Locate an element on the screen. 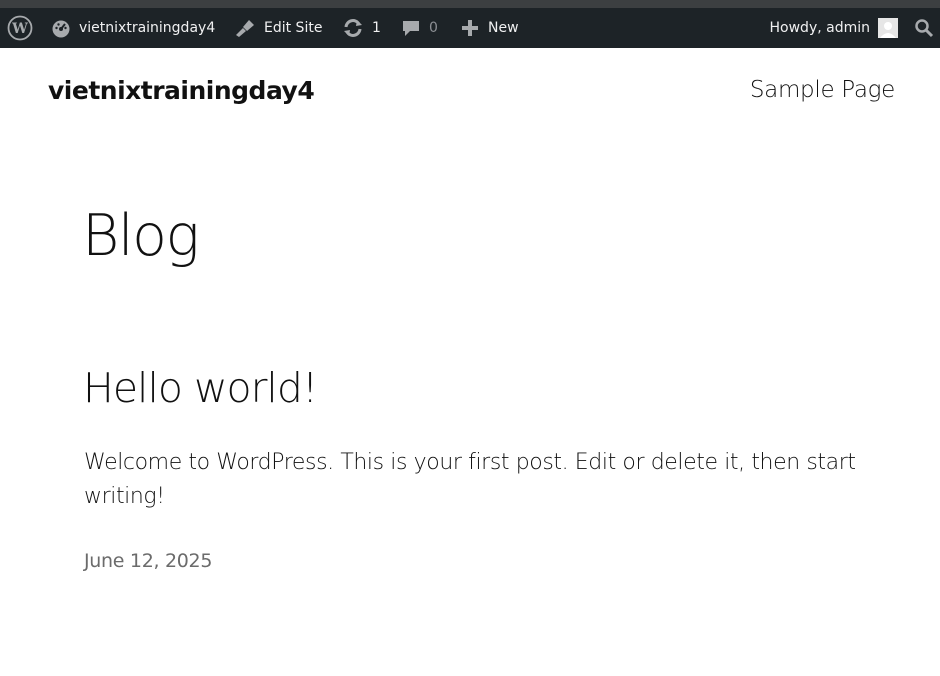 The image size is (940, 676). wordpress-logo-button: W is located at coordinates (20, 28).